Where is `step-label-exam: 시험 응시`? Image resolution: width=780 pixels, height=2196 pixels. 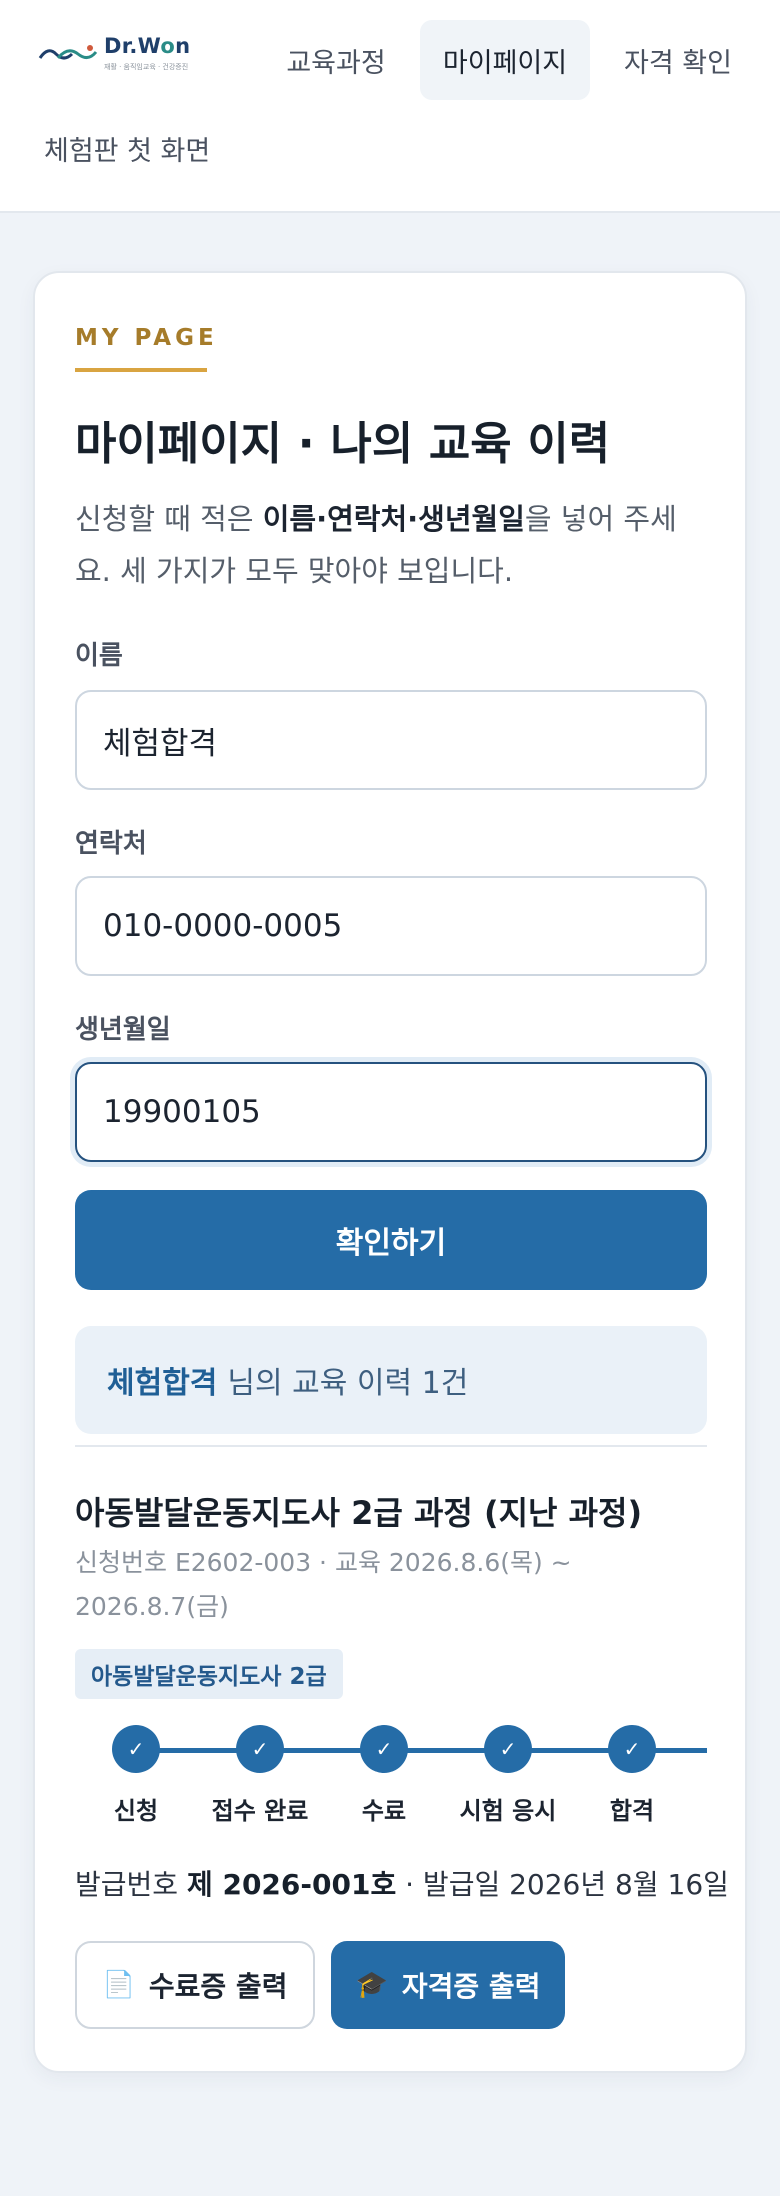
step-label-exam: 시험 응시 is located at coordinates (508, 1811).